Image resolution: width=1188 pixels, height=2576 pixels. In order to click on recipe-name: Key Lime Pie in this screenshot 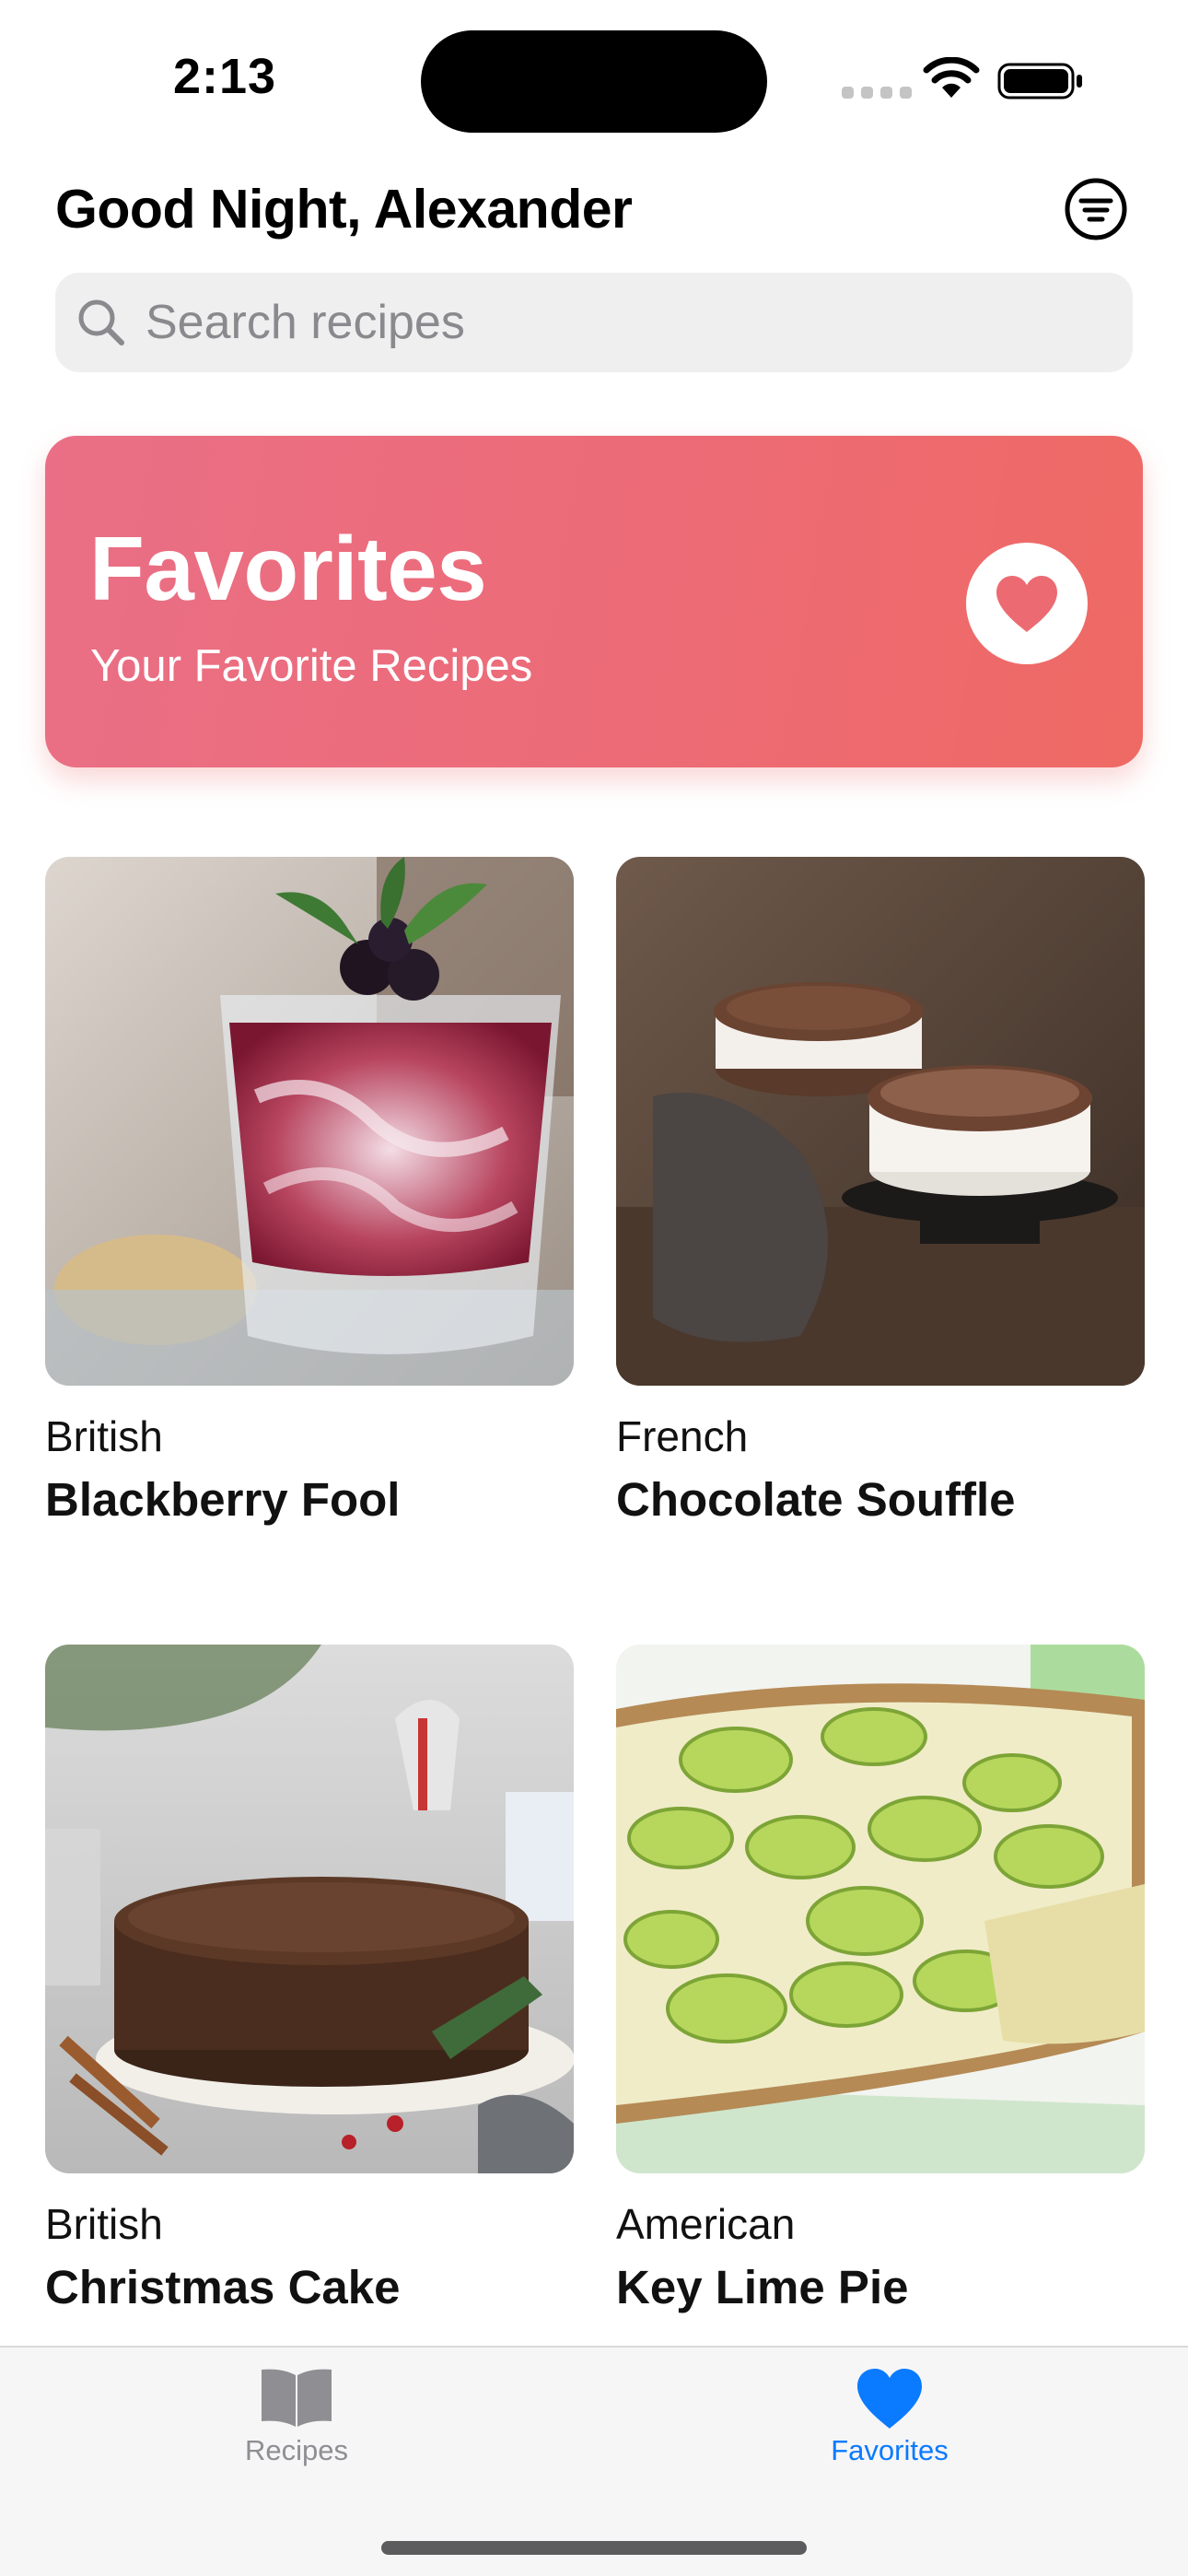, I will do `click(762, 2287)`.